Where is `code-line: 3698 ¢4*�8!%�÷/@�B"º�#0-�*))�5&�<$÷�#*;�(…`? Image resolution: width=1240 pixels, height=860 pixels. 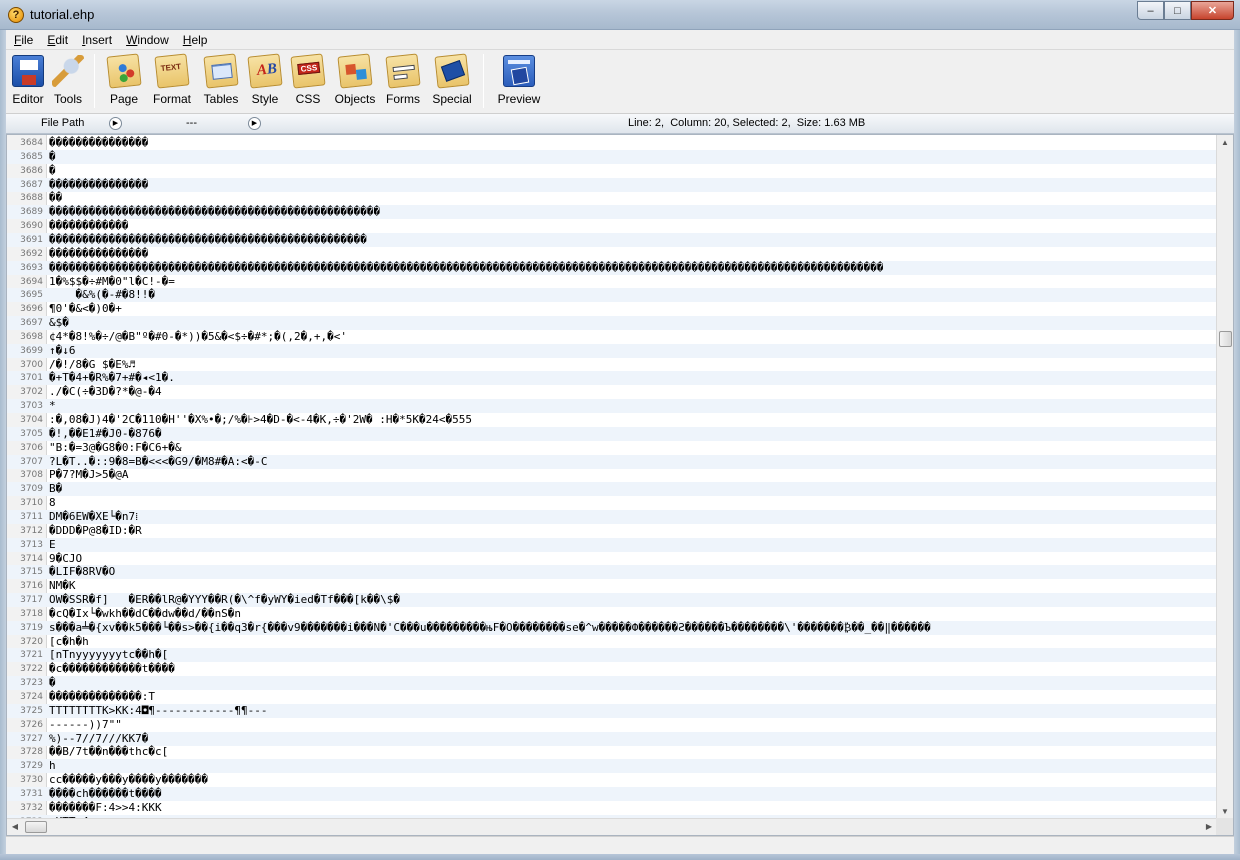
code-line: 3698 ¢4*�8!%�÷/@�B"º�#0-�*))�5&�<$÷�#*;�(… is located at coordinates (612, 337).